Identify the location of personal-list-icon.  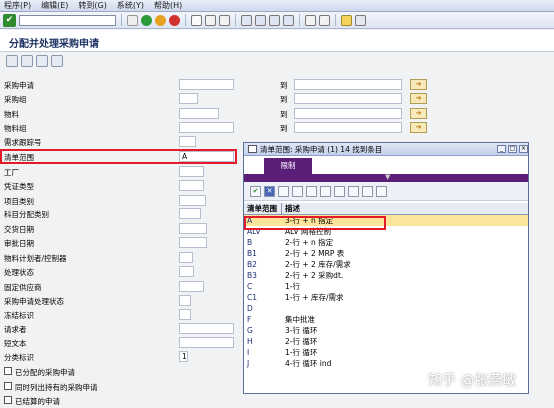
(381, 191).